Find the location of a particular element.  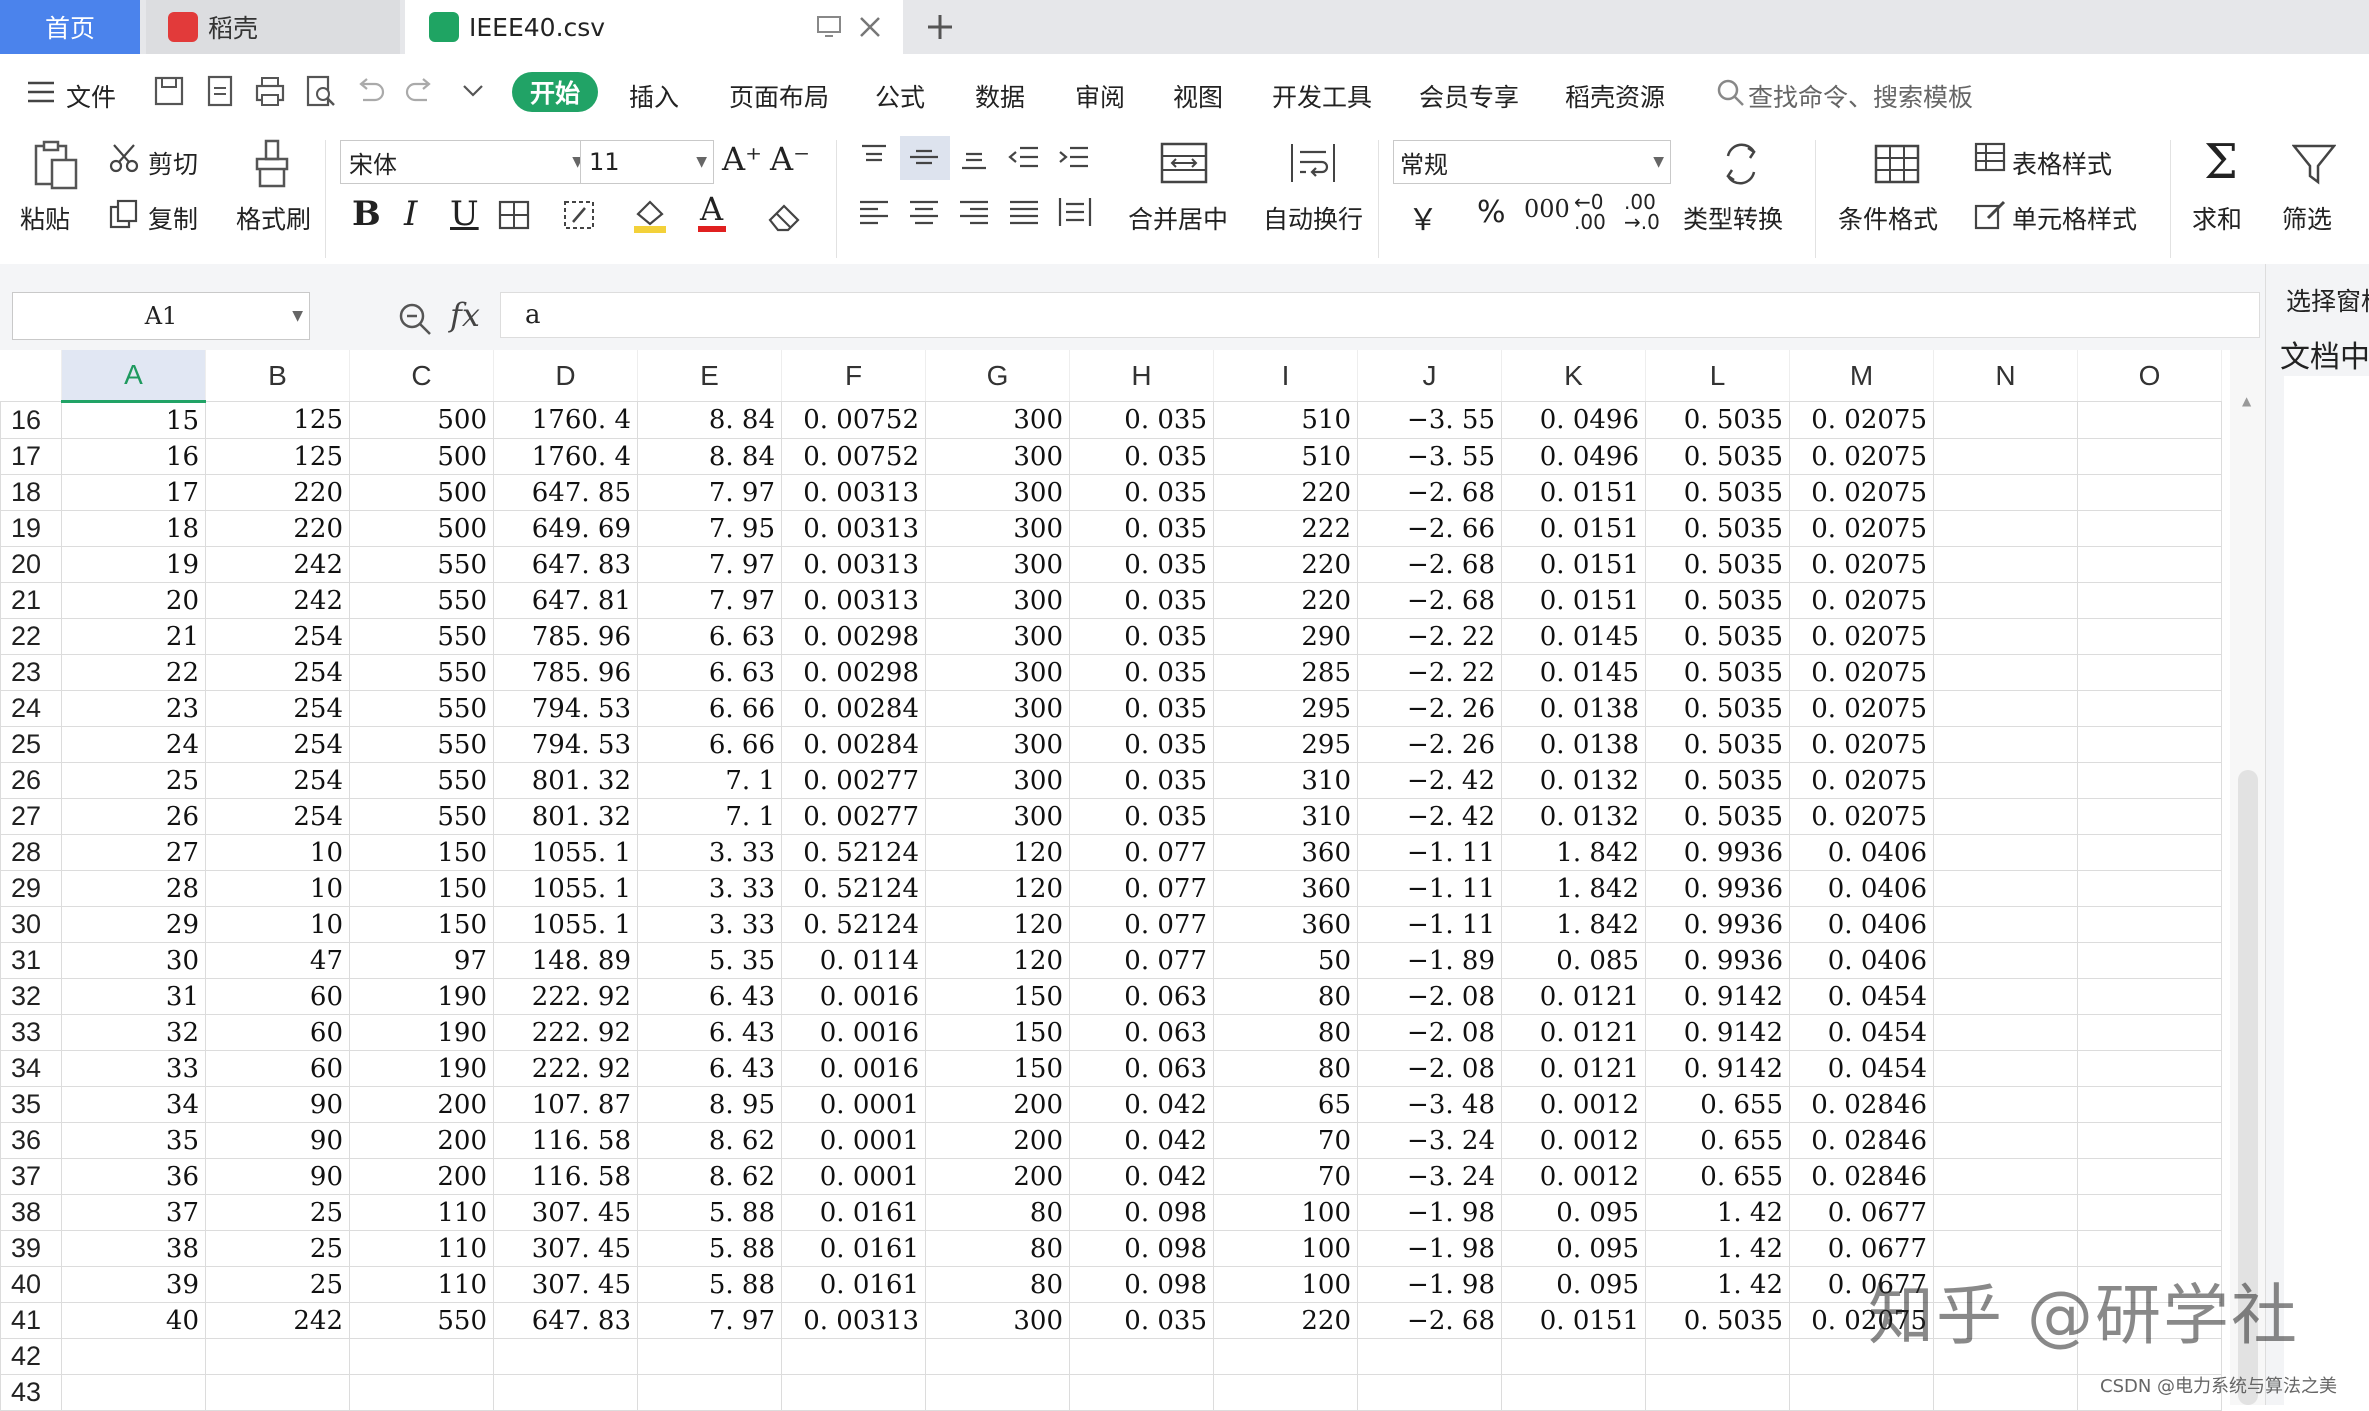

increase-indent-icon is located at coordinates (1074, 157).